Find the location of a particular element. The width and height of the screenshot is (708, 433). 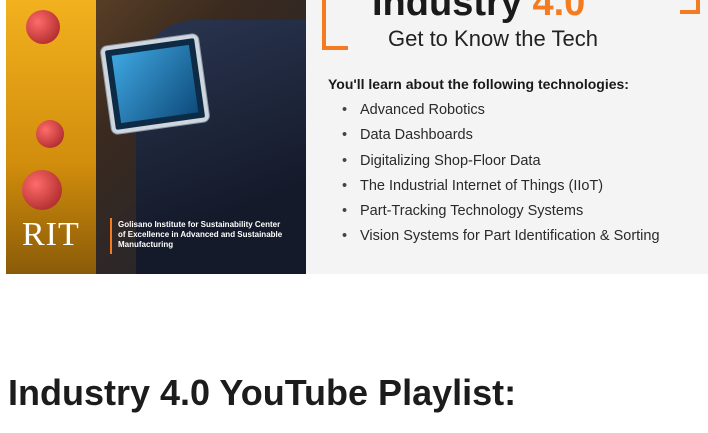

tablet-graphic is located at coordinates (155, 84).